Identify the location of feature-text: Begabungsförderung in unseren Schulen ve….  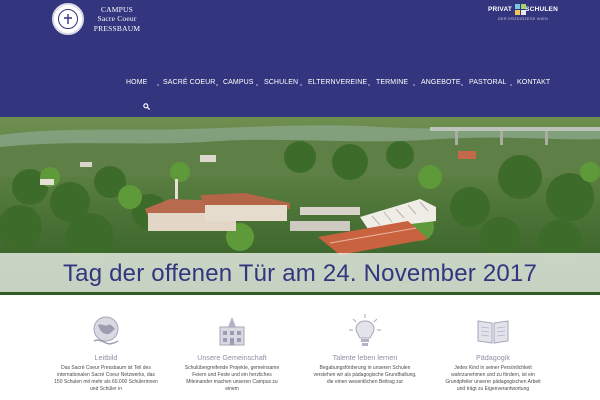
(365, 375).